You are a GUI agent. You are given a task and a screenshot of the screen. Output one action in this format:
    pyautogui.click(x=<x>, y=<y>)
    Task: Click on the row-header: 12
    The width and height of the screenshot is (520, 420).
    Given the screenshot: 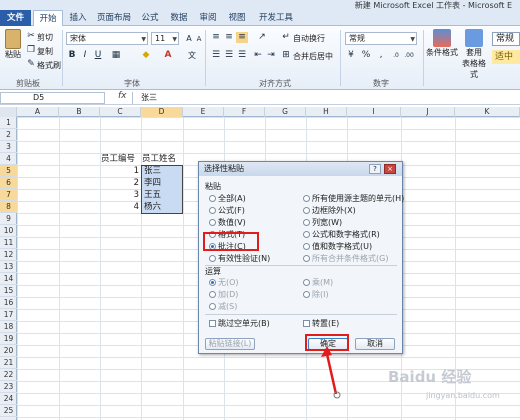 What is the action you would take?
    pyautogui.click(x=8, y=255)
    